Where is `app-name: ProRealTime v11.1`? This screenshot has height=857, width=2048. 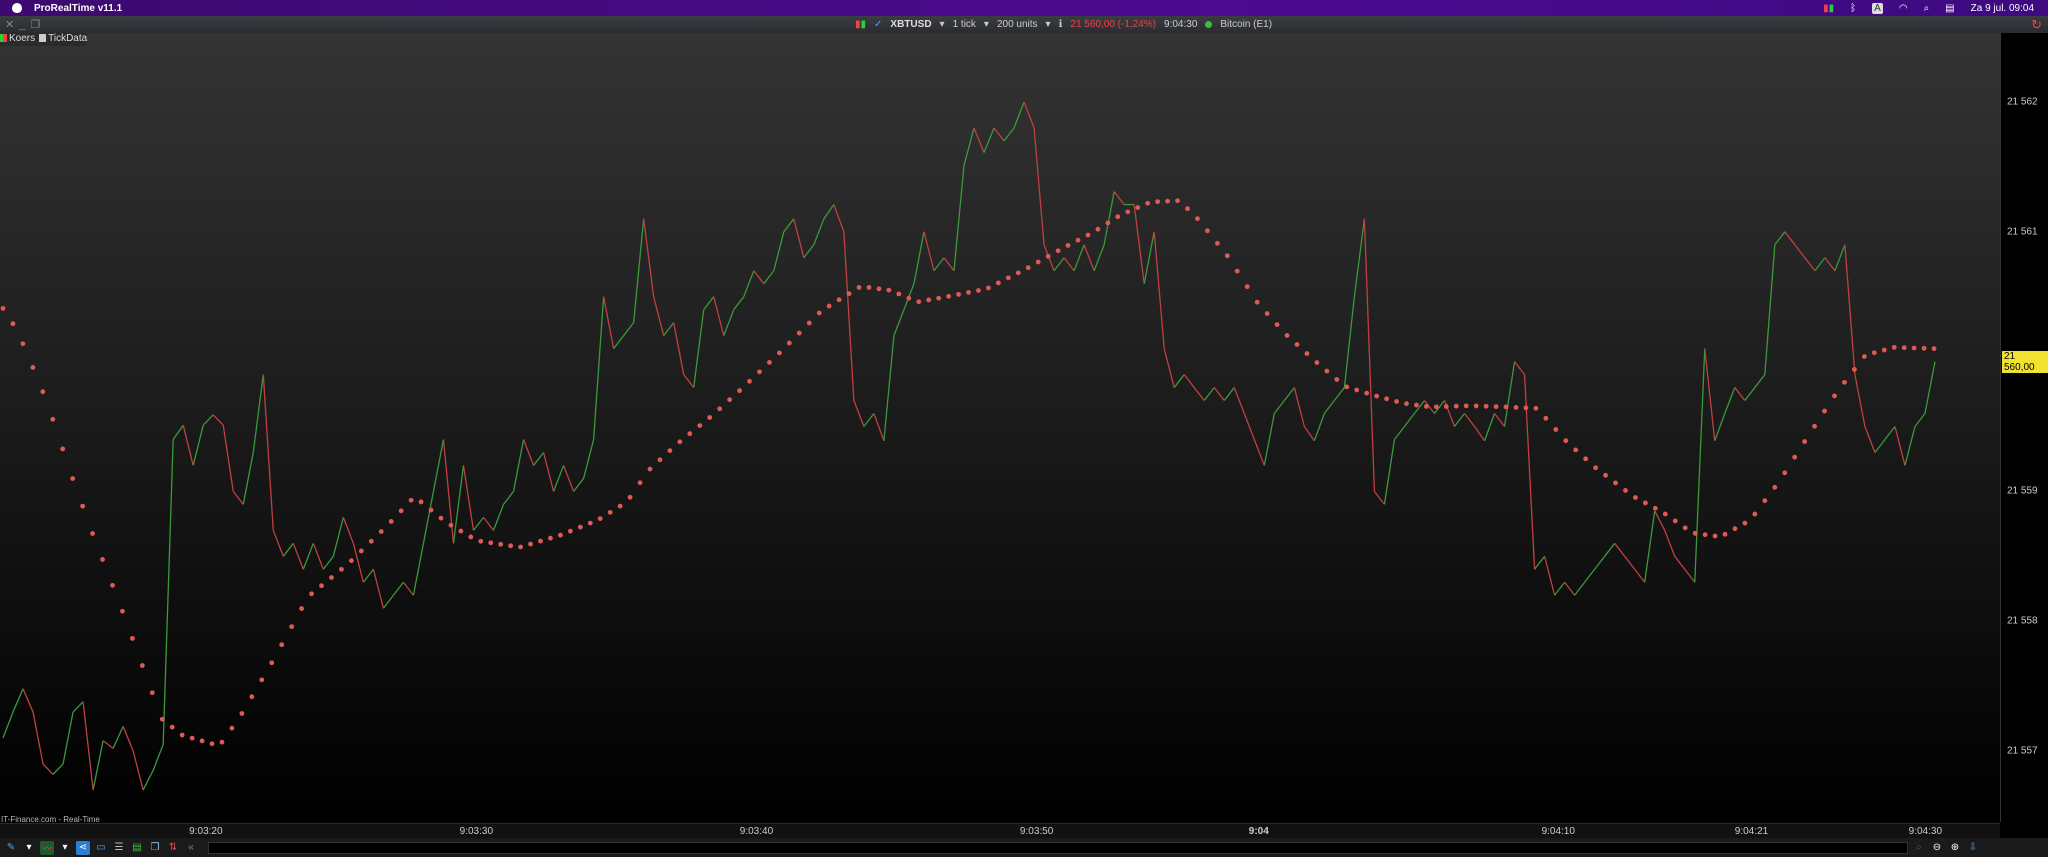
app-name: ProRealTime v11.1 is located at coordinates (78, 8).